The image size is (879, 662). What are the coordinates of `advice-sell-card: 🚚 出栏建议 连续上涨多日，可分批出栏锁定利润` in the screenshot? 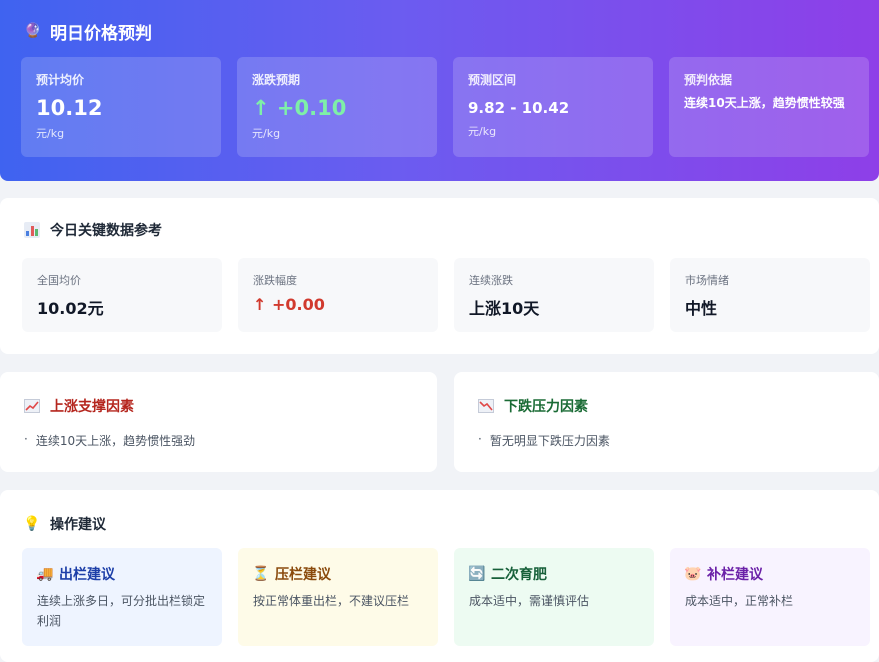 It's located at (122, 597).